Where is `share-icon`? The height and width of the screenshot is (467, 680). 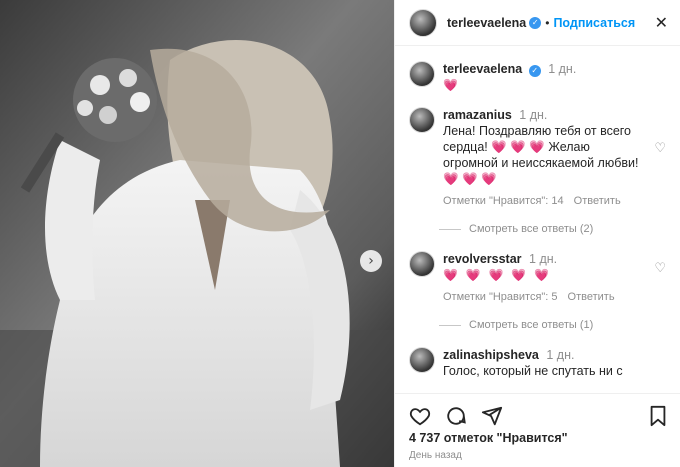
share-icon is located at coordinates (492, 416).